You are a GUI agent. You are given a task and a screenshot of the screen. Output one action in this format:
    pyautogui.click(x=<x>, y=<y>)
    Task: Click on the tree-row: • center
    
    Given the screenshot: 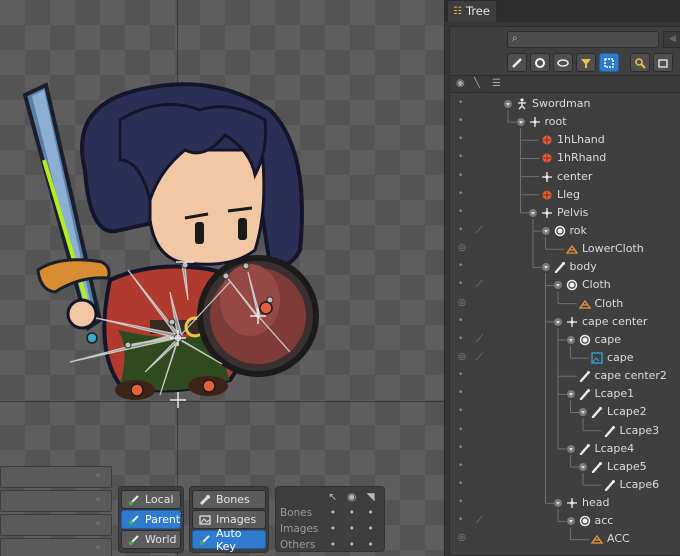 What is the action you would take?
    pyautogui.click(x=565, y=177)
    